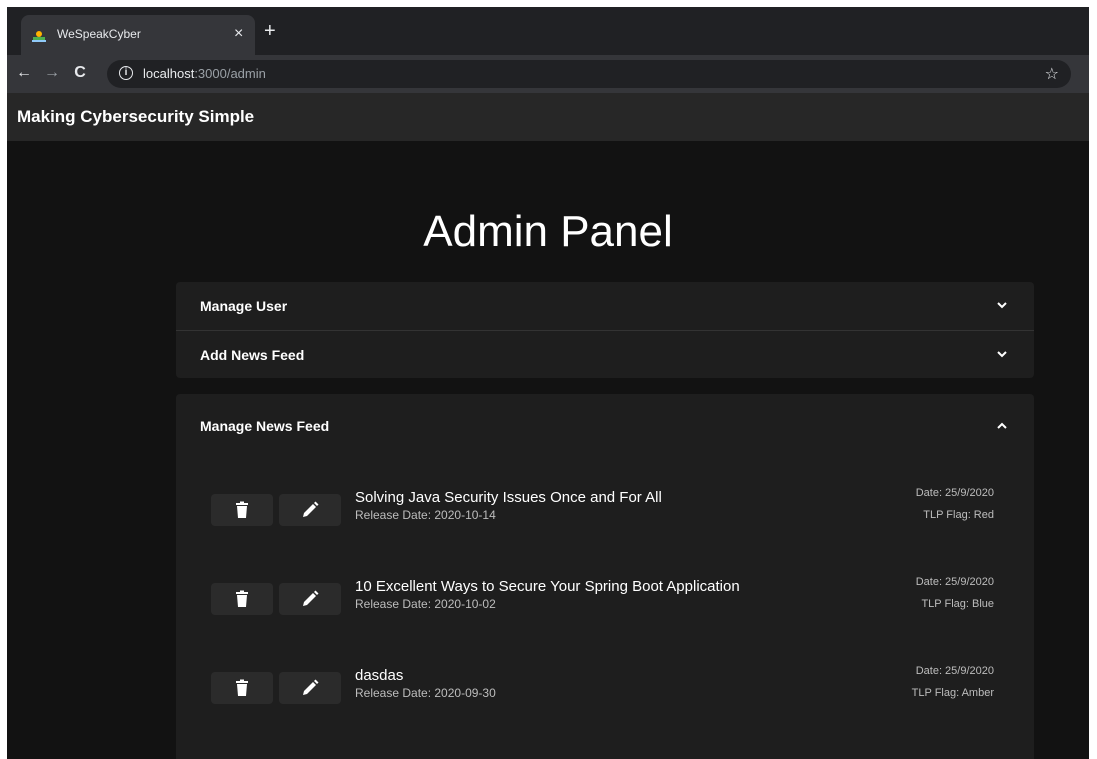 The height and width of the screenshot is (759, 1097). What do you see at coordinates (80, 73) in the screenshot?
I see `reload-icon: C` at bounding box center [80, 73].